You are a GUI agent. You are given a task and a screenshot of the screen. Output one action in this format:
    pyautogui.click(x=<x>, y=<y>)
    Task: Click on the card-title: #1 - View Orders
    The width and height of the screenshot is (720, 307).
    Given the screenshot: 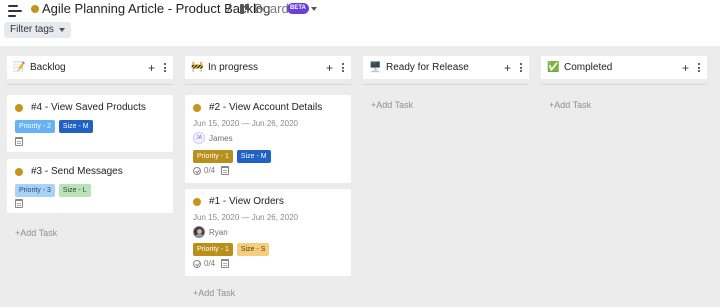 What is the action you would take?
    pyautogui.click(x=246, y=201)
    